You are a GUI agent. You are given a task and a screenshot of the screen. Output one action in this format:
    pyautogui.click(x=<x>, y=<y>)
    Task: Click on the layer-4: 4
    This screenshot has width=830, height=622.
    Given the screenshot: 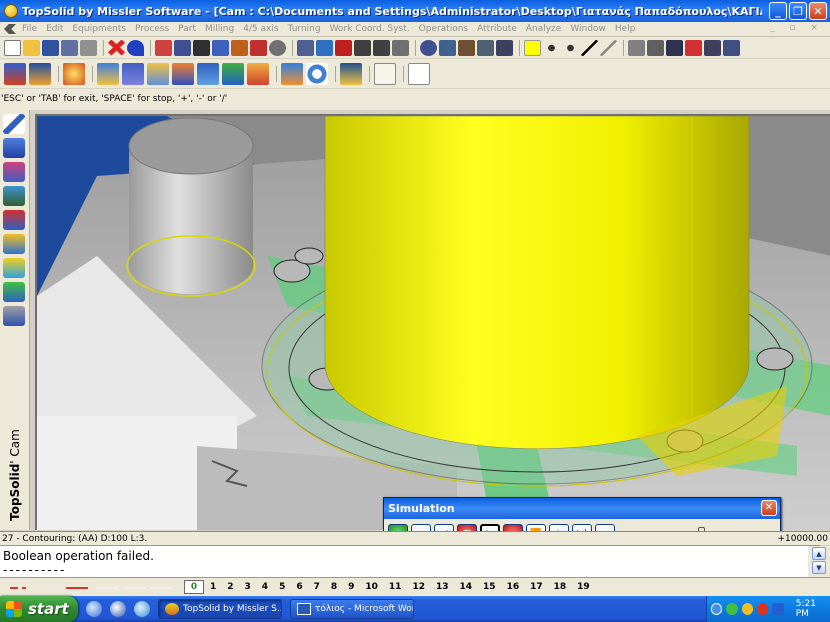 What is the action you would take?
    pyautogui.click(x=265, y=587)
    